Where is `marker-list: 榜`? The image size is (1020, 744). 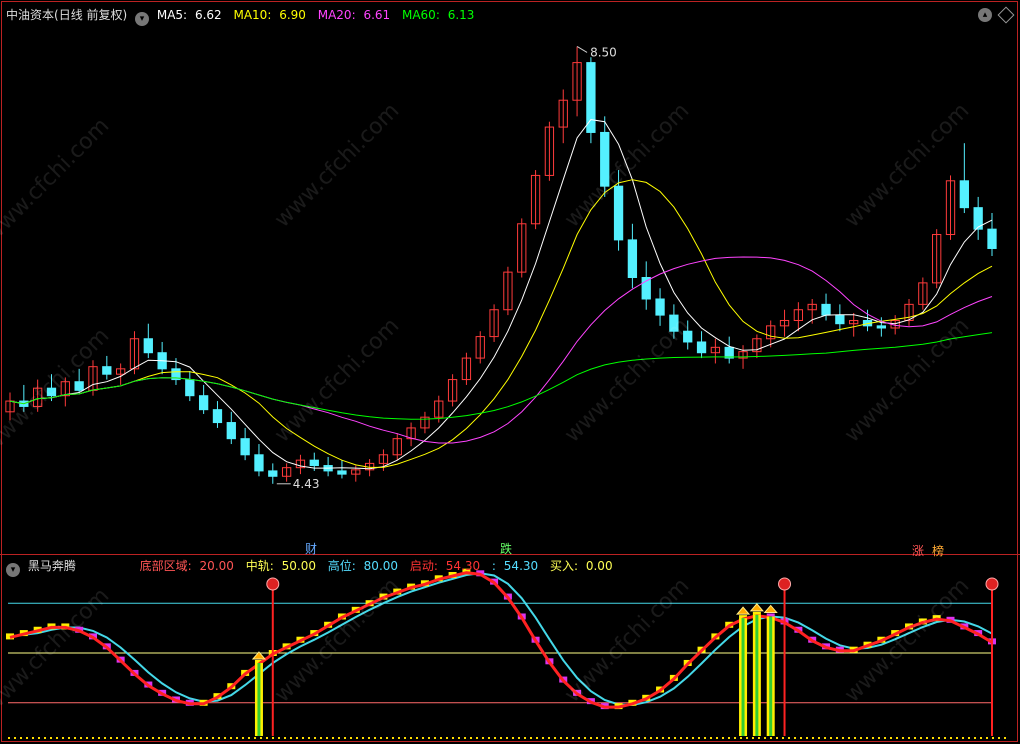 marker-list: 榜 is located at coordinates (938, 550).